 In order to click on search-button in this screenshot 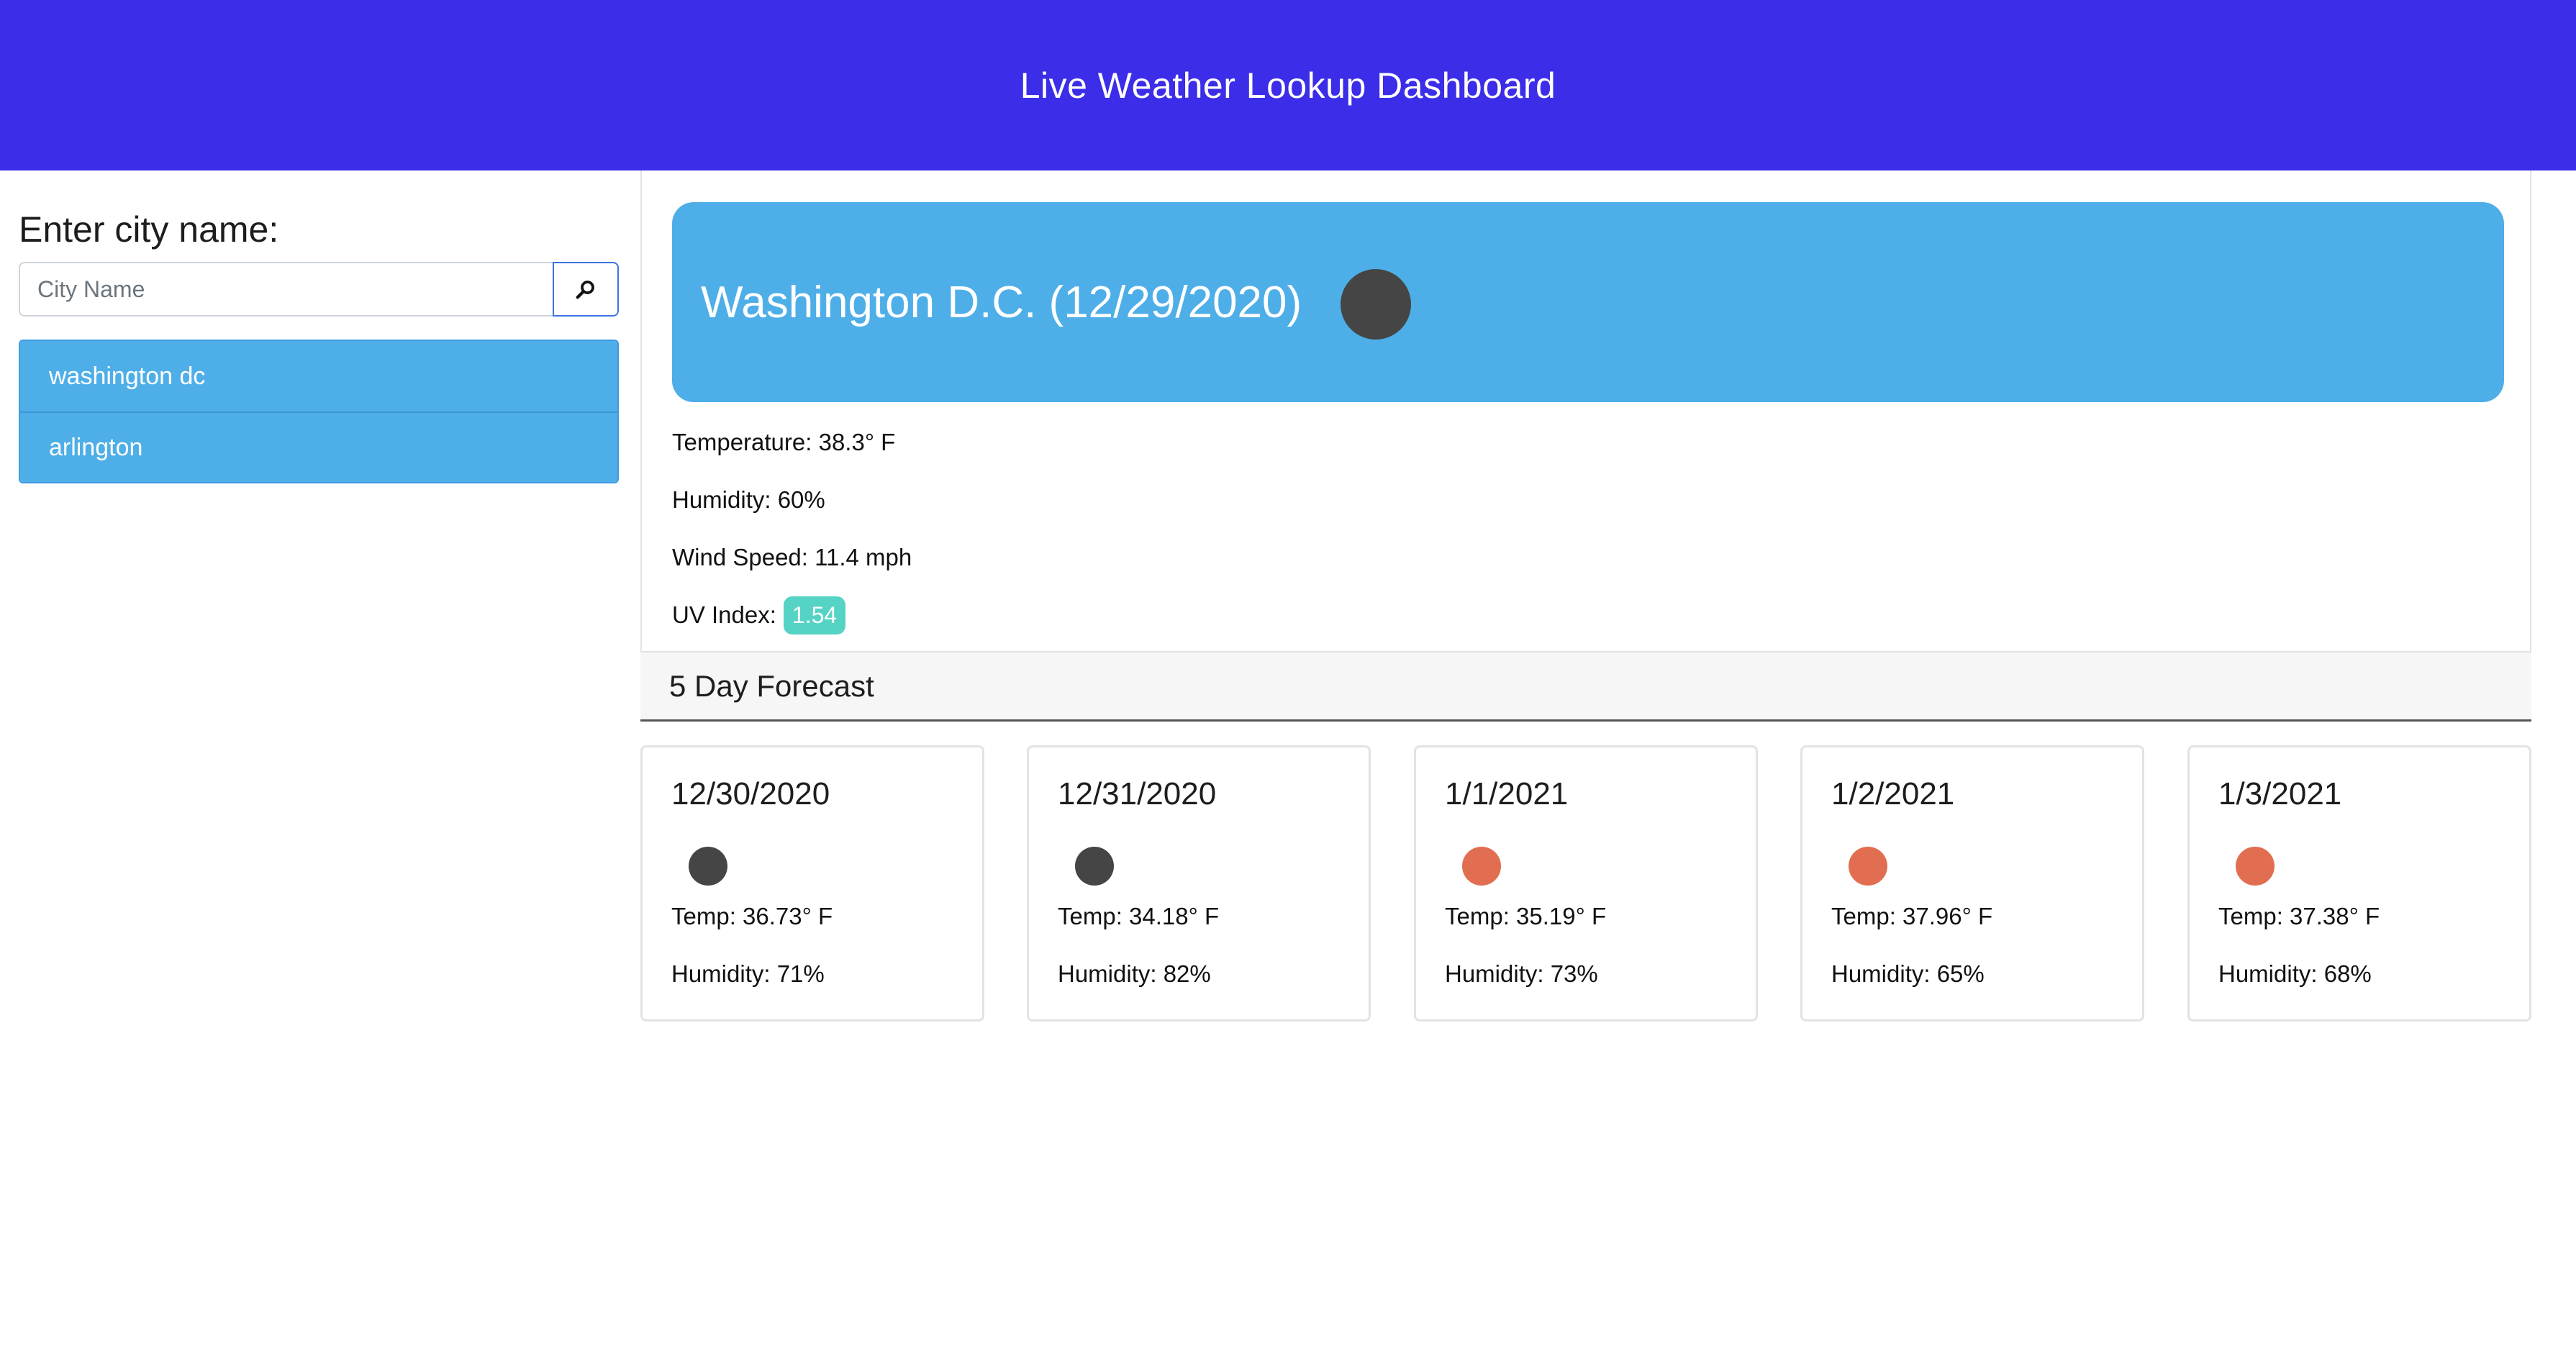, I will do `click(586, 289)`.